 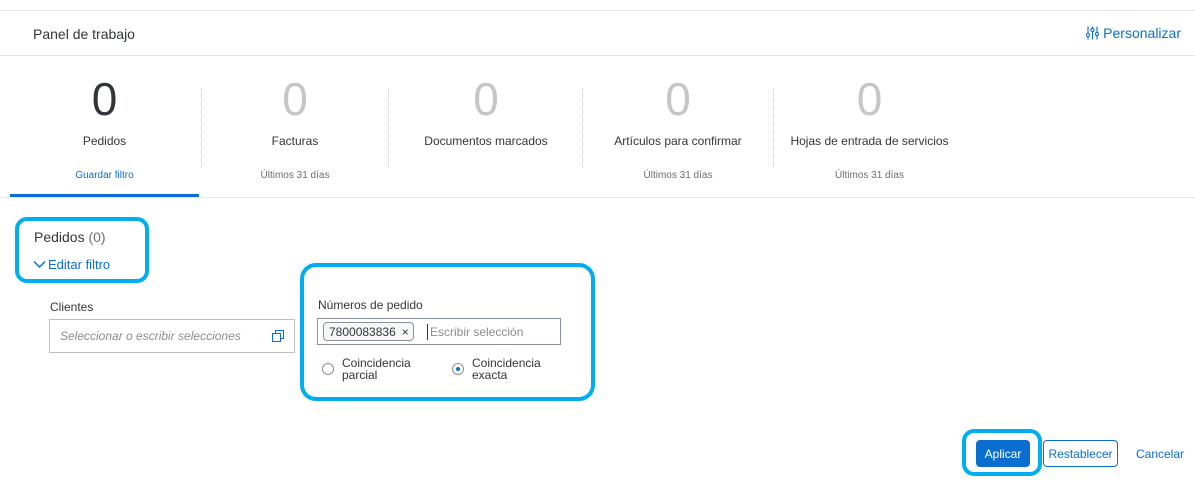 I want to click on edit-filter-toggle: Editar filtro, so click(x=71, y=264).